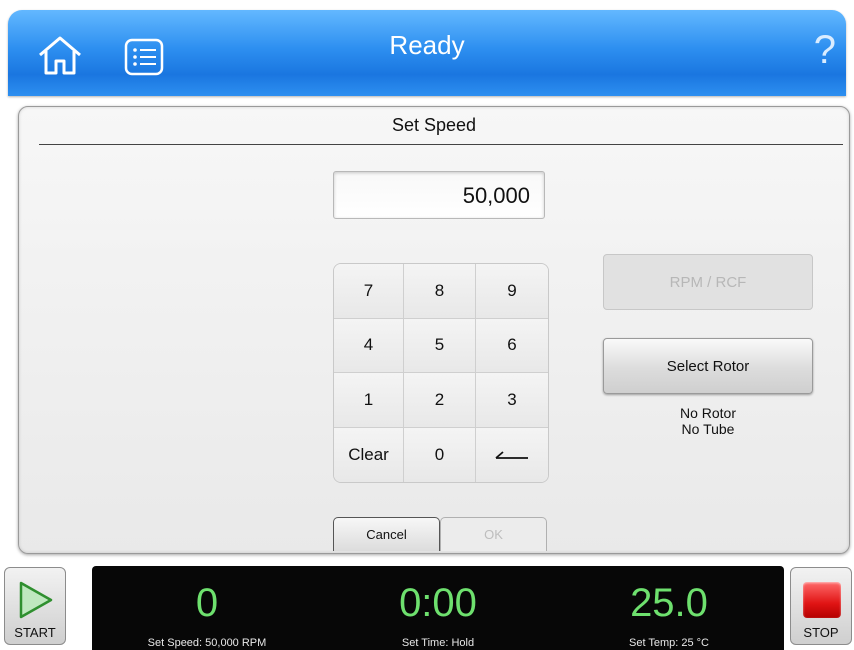 The image size is (854, 650). Describe the element at coordinates (708, 413) in the screenshot. I see `rotor-status: No Rotor` at that location.